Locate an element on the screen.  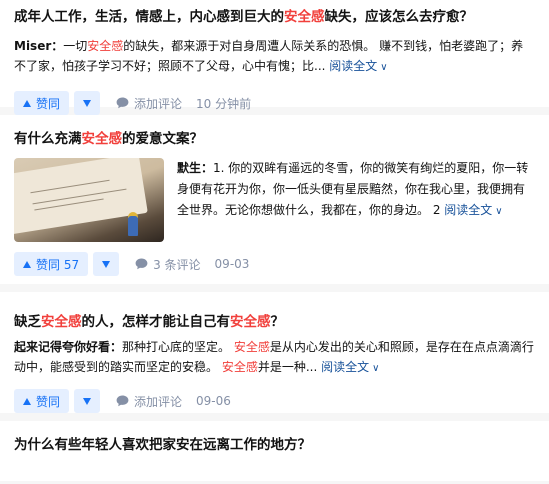
action-bar: 赞同 添加评论 10 分钟前 is located at coordinates (274, 103).